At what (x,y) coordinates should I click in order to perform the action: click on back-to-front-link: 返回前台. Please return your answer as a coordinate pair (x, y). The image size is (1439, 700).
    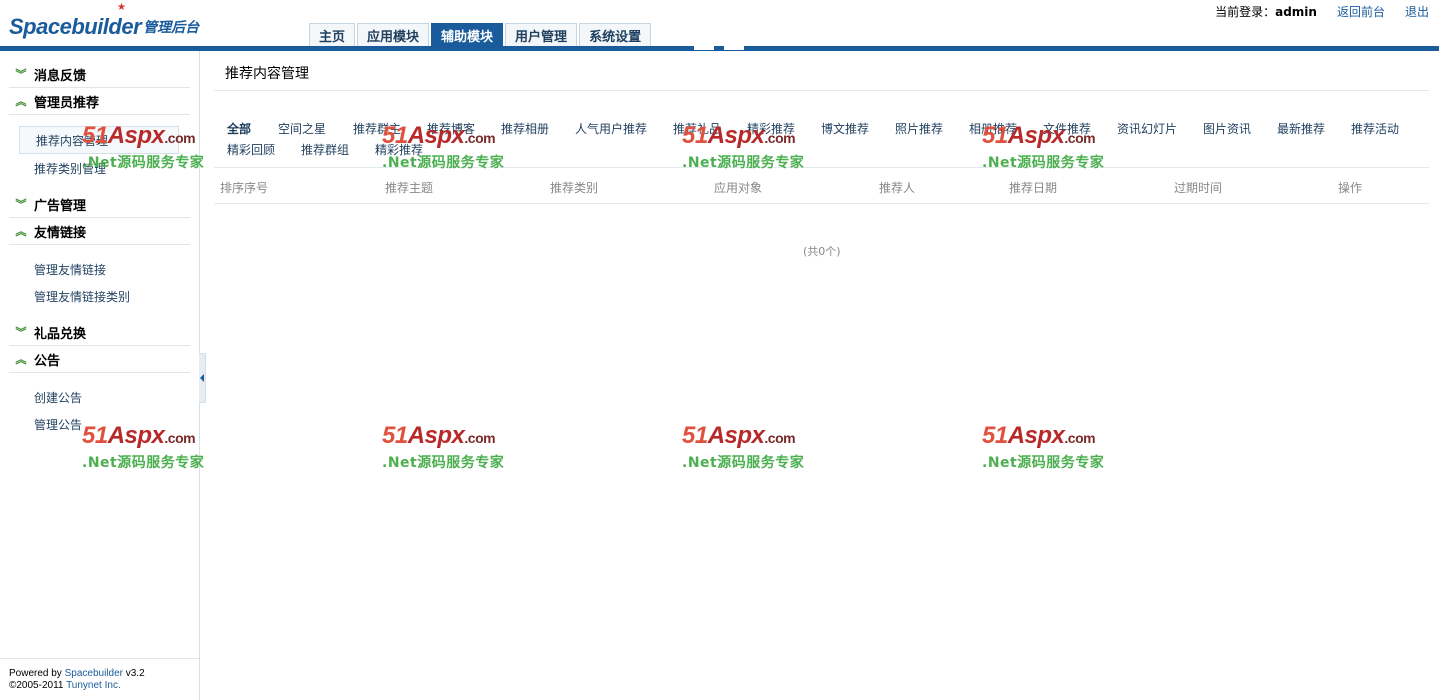
    Looking at the image, I should click on (1361, 11).